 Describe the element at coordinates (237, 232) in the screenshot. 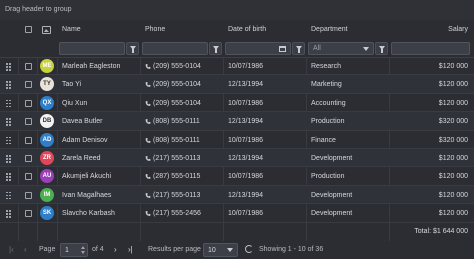

I see `summary-row: Total: $1 644 000` at that location.